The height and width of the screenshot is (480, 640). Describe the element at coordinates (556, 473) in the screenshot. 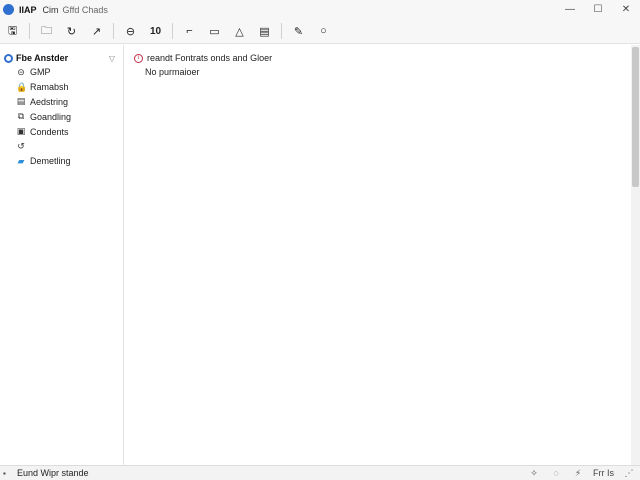

I see `sync-icon: ◌` at that location.